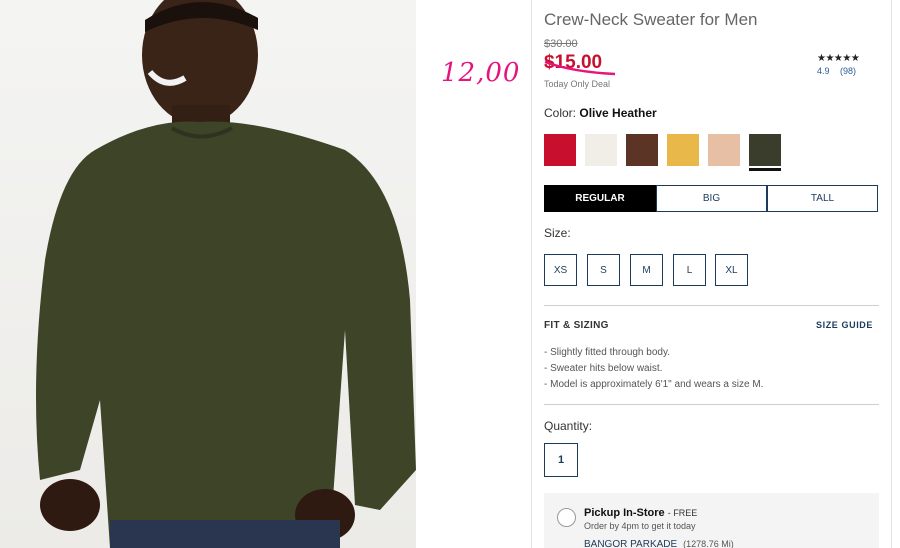  Describe the element at coordinates (653, 353) in the screenshot. I see `list-item: Slightly fitted through body.` at that location.